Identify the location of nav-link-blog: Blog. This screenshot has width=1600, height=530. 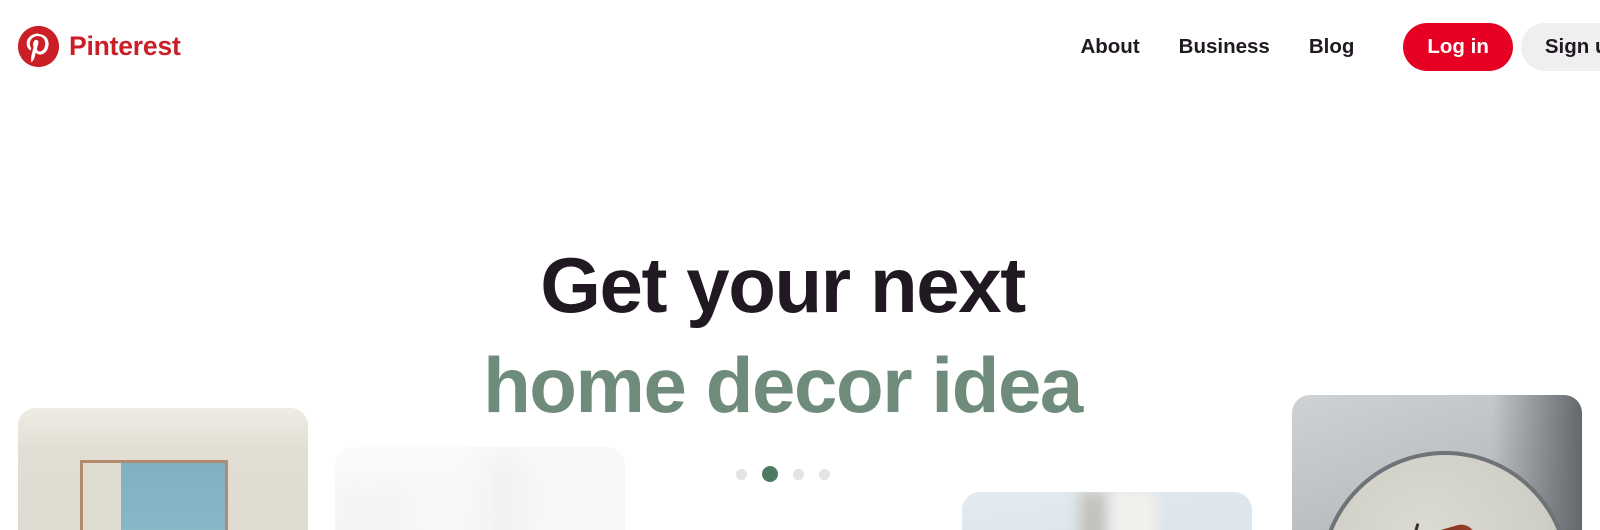
(1332, 47).